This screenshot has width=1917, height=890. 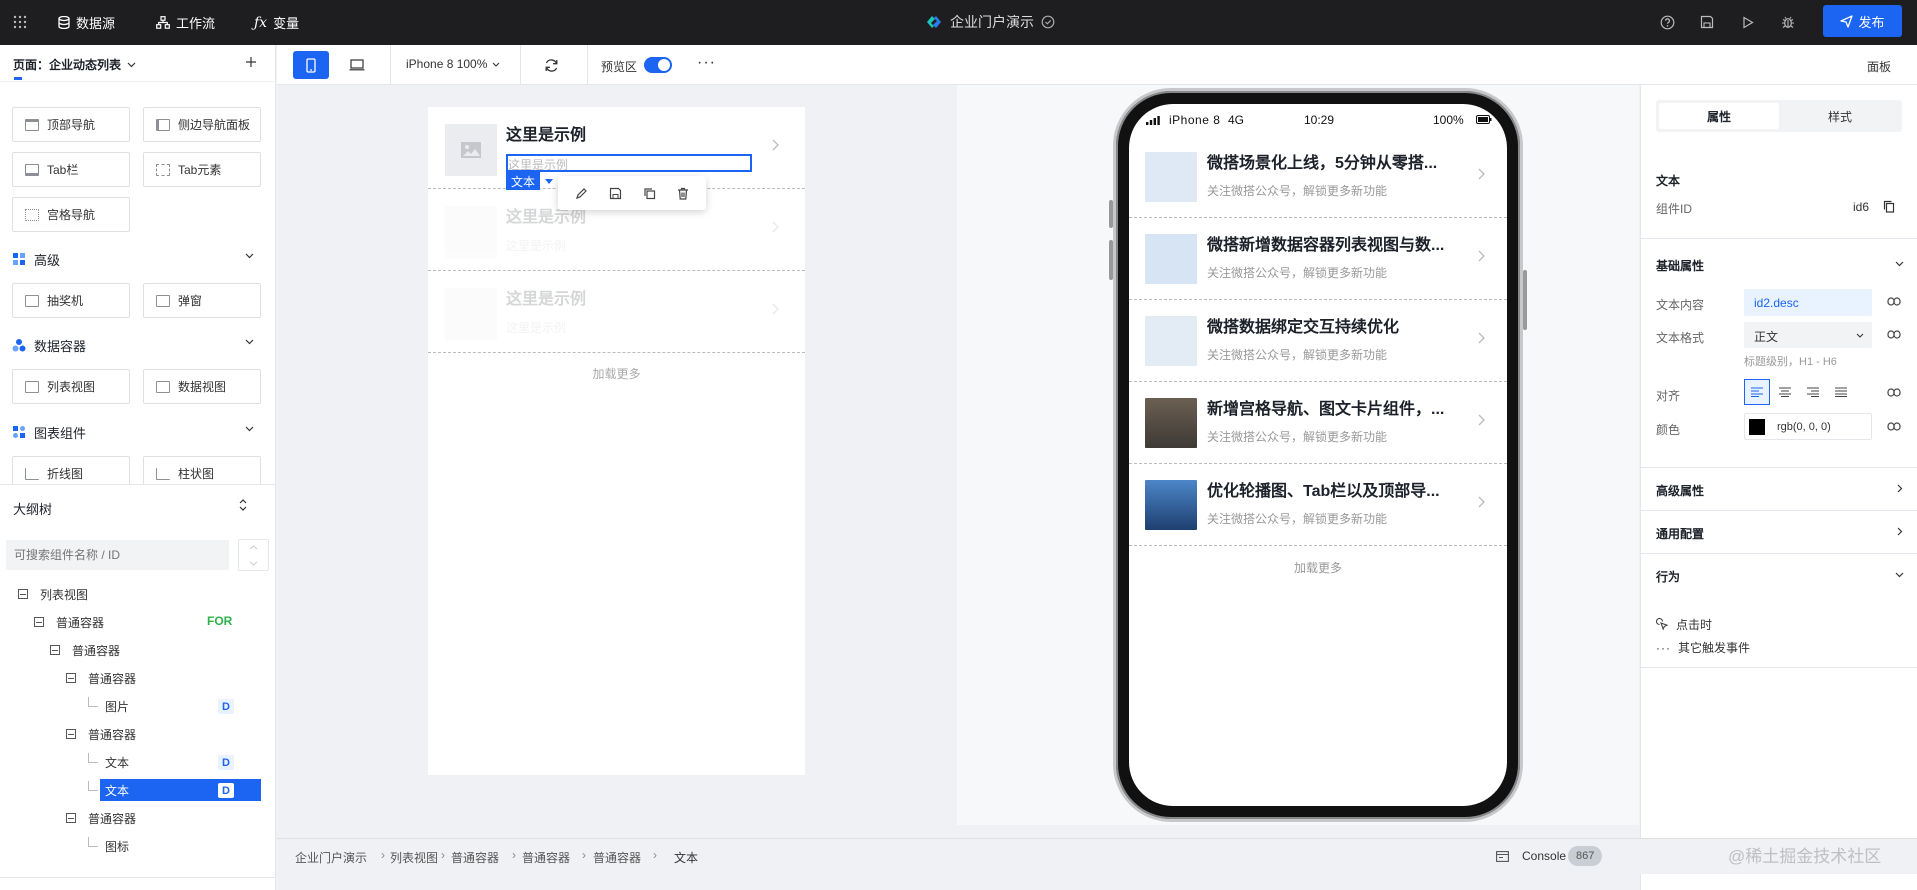 I want to click on panel-toggle: 面板, so click(x=1879, y=66).